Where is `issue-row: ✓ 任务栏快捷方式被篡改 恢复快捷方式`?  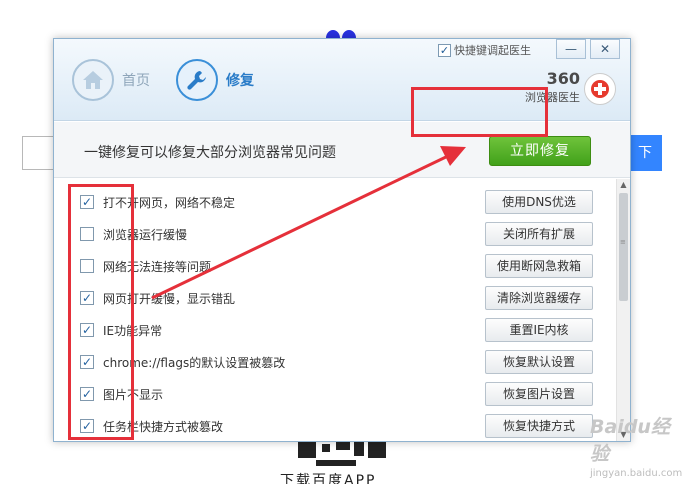 issue-row: ✓ 任务栏快捷方式被篡改 恢复快捷方式 is located at coordinates (340, 425).